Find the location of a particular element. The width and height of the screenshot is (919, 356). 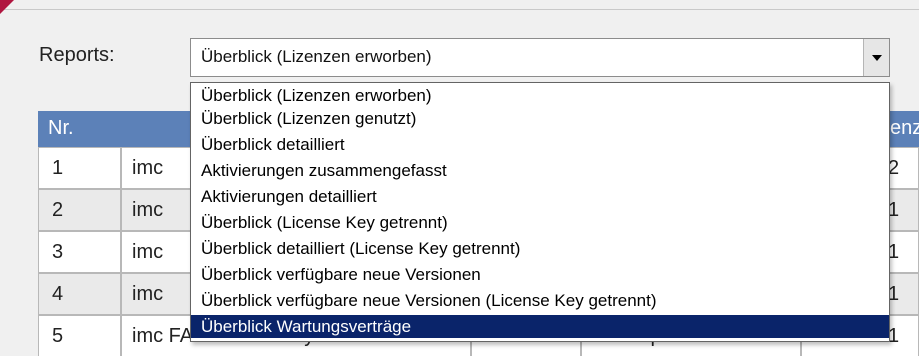

dropdown-option: Überblick verfügbare neue Versionen is located at coordinates (540, 274).